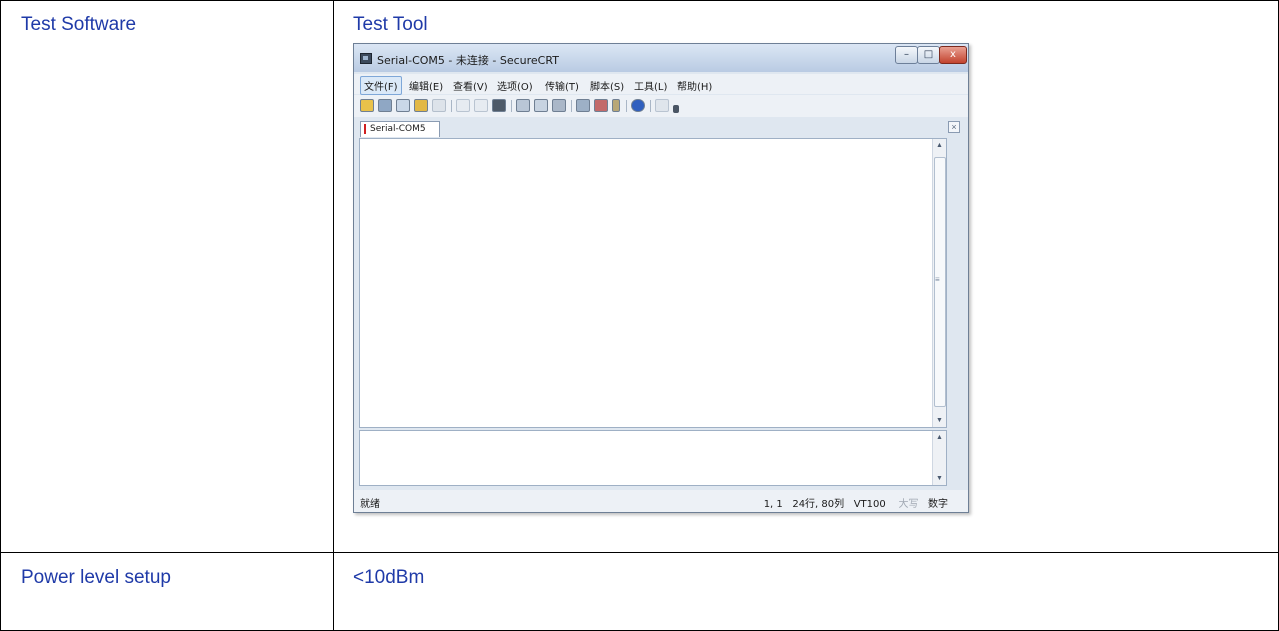 Image resolution: width=1279 pixels, height=631 pixels. I want to click on menu-transfer: 传输(T), so click(562, 85).